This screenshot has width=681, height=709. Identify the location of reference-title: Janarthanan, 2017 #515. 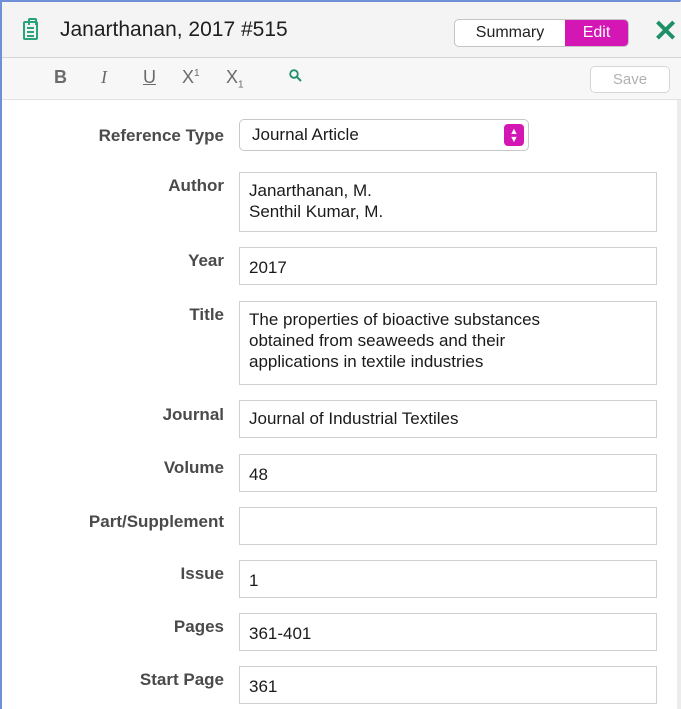
(174, 29).